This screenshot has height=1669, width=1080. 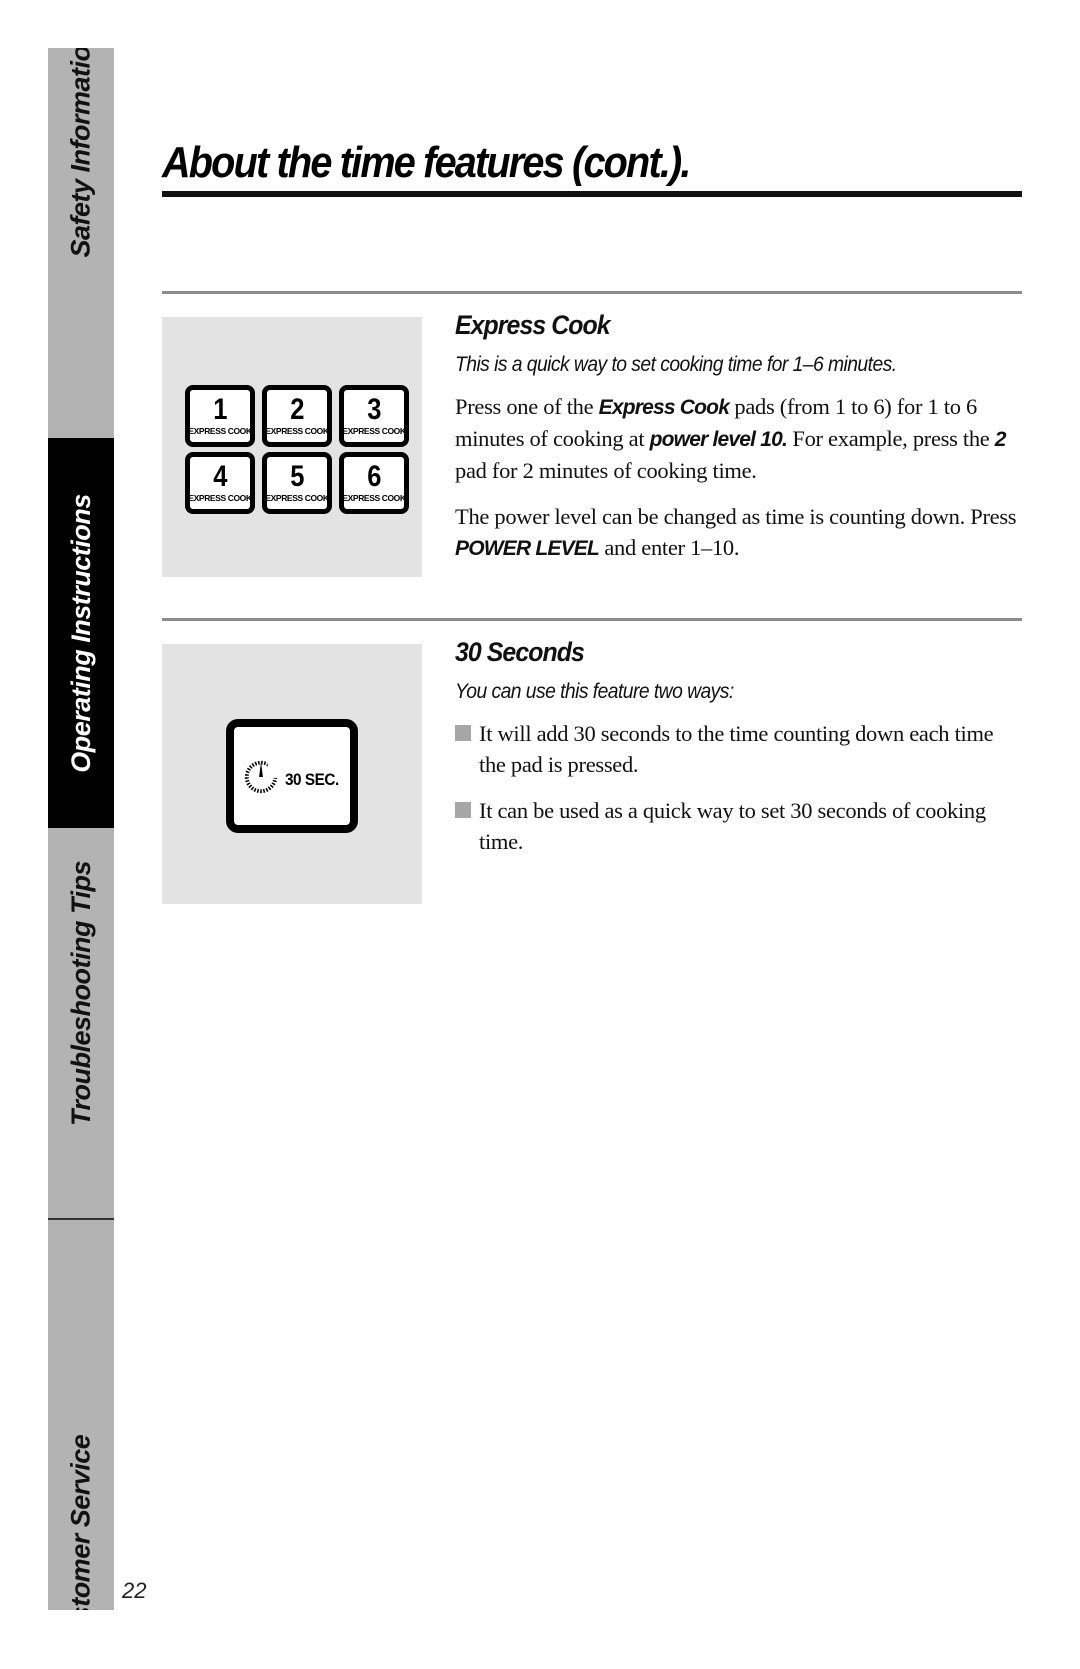 I want to click on pad-number: 6, so click(x=374, y=476).